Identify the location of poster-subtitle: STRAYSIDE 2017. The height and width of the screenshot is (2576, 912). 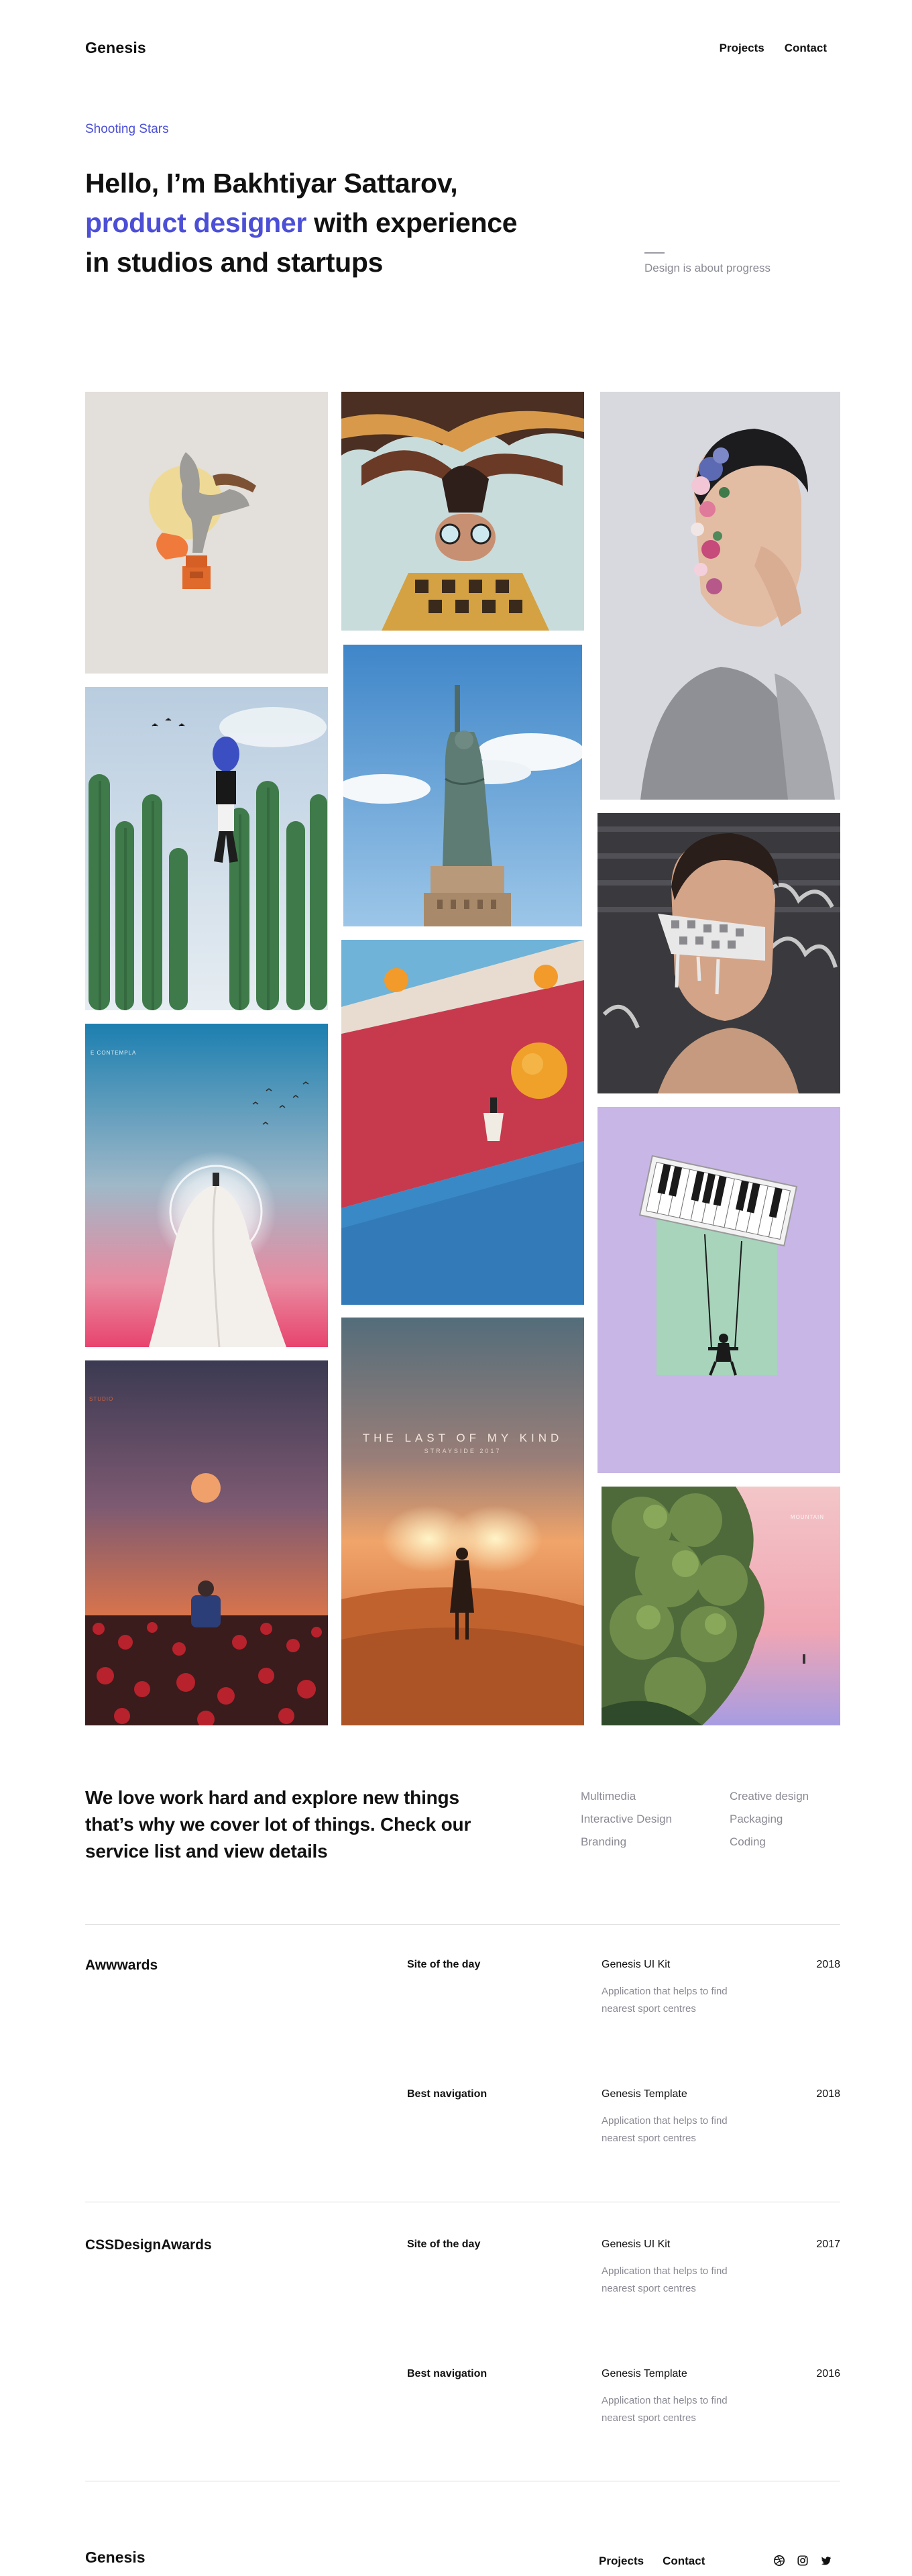
(463, 1451).